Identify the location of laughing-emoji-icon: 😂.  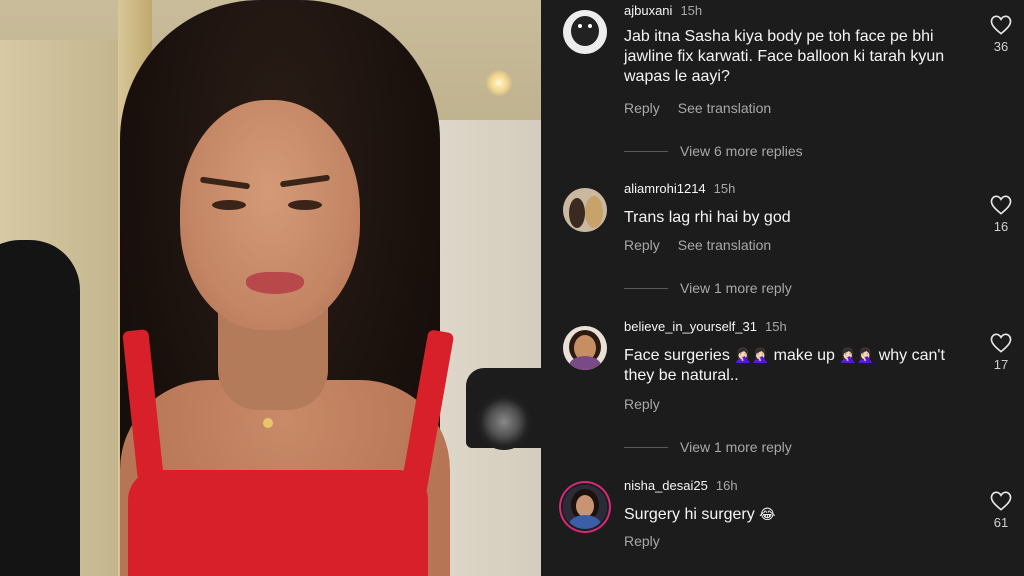
(767, 515).